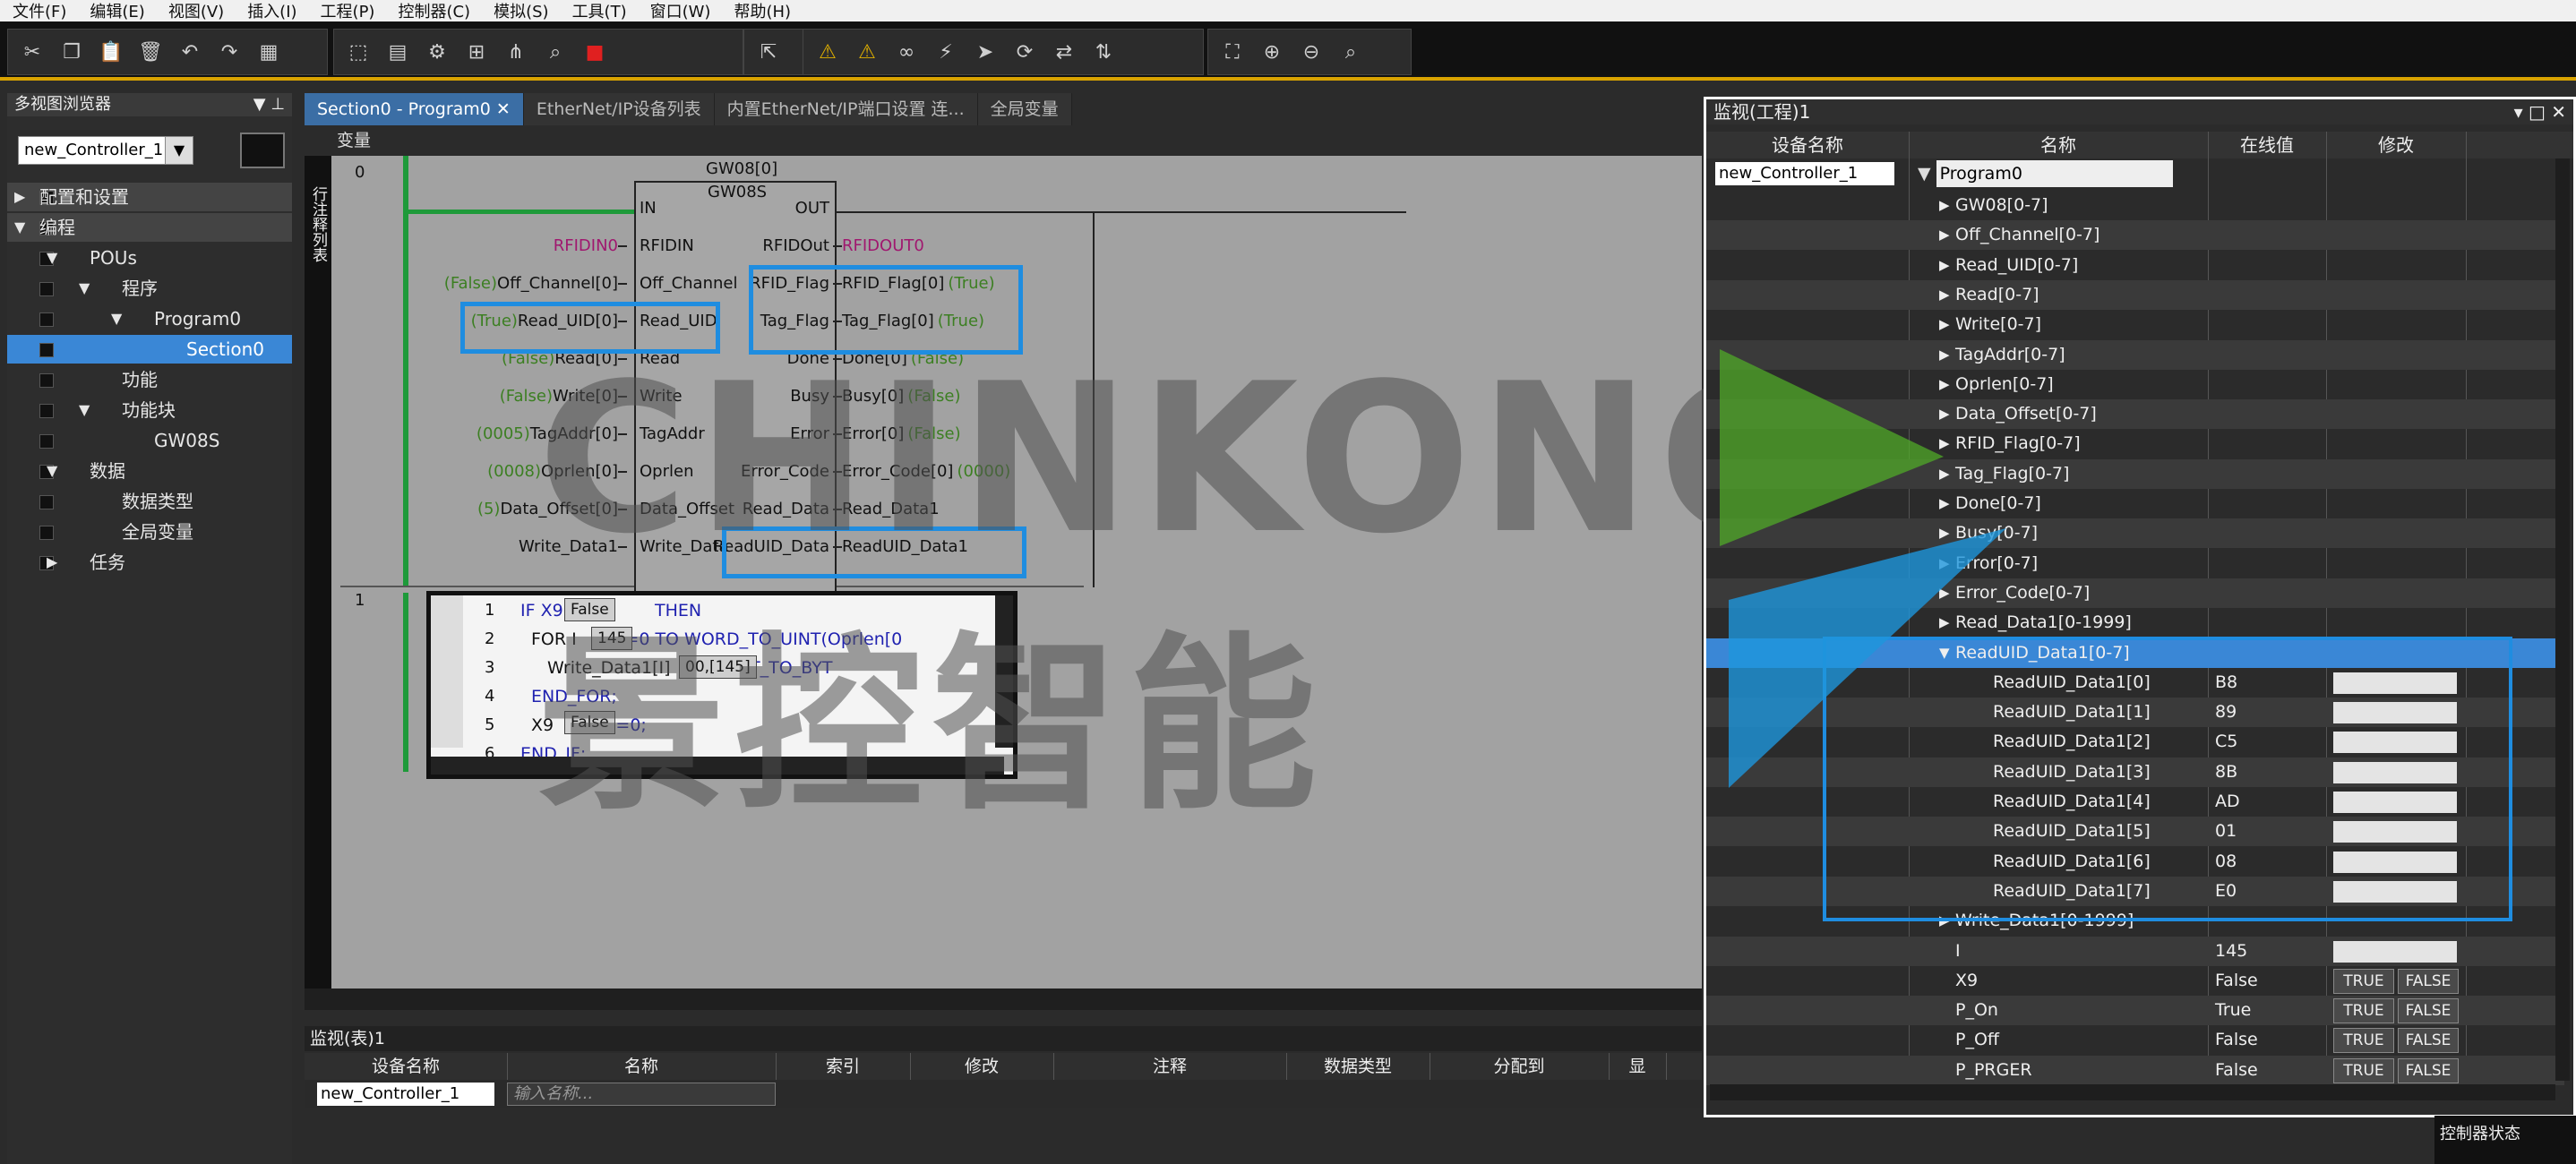  Describe the element at coordinates (405, 1094) in the screenshot. I see `bottom-watch-device: new_Controller_1` at that location.